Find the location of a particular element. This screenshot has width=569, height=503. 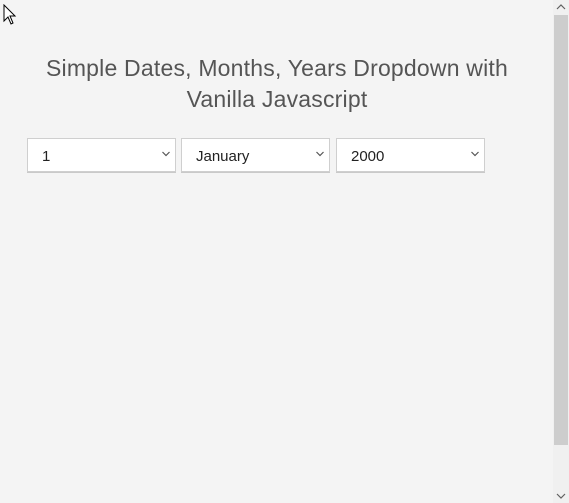

scroll-down-arrow-icon is located at coordinates (561, 495).